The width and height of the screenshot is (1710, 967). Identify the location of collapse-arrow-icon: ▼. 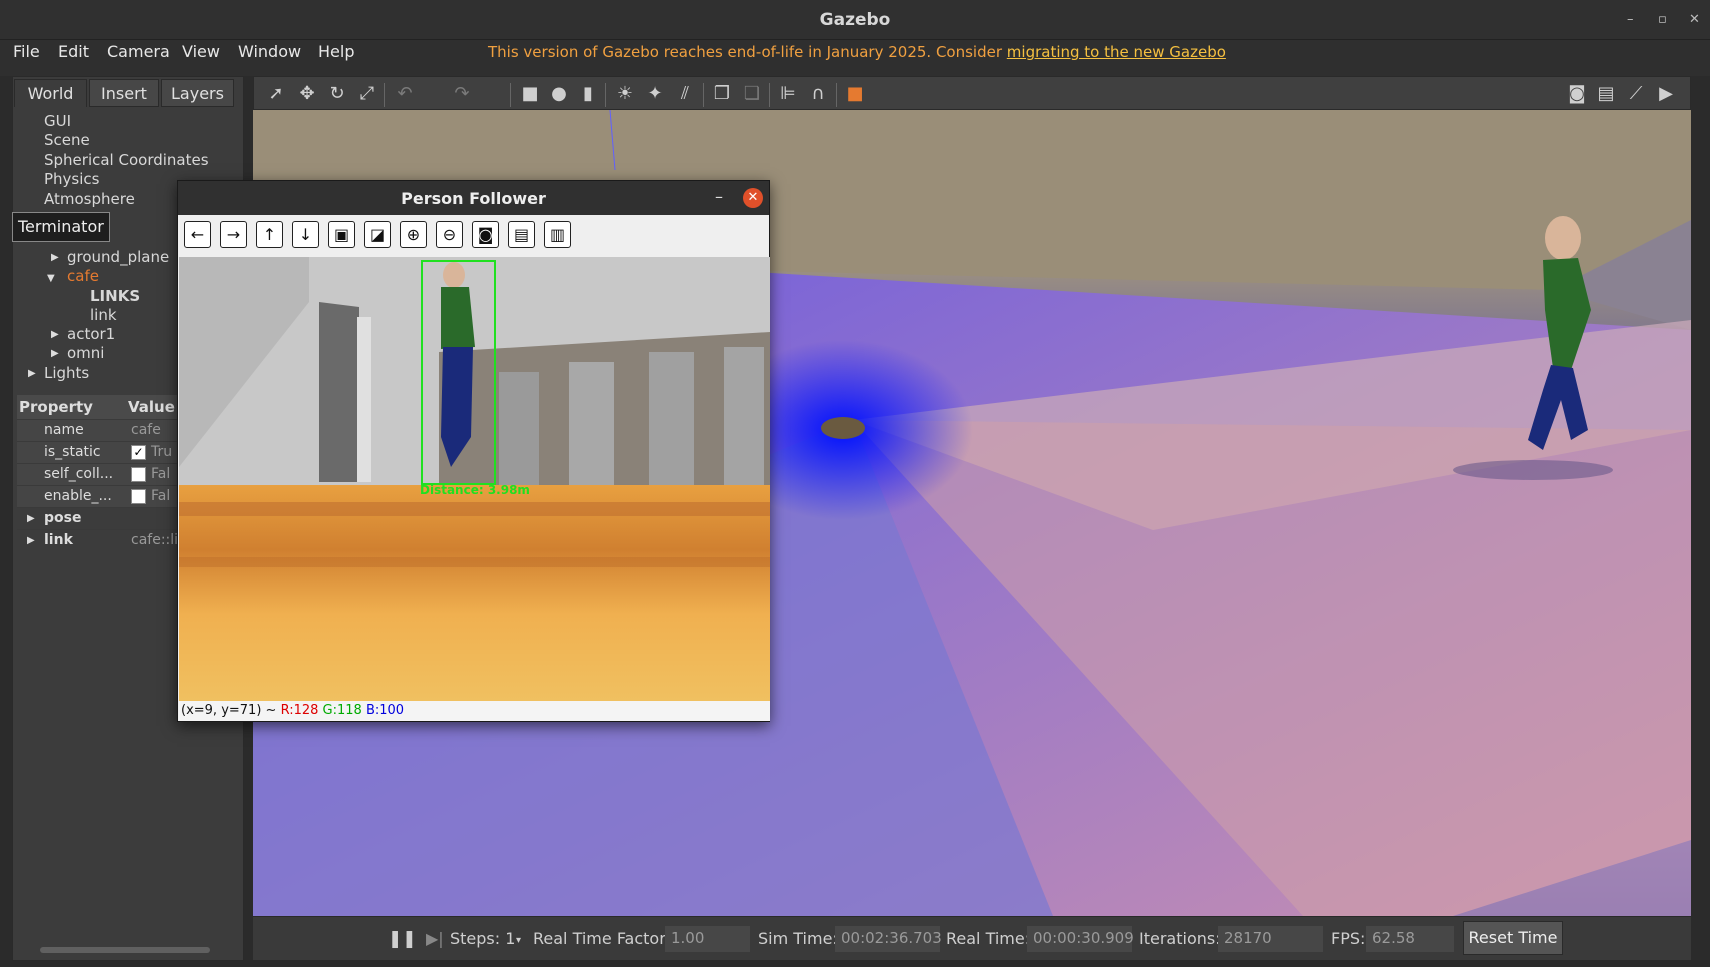
(51, 278).